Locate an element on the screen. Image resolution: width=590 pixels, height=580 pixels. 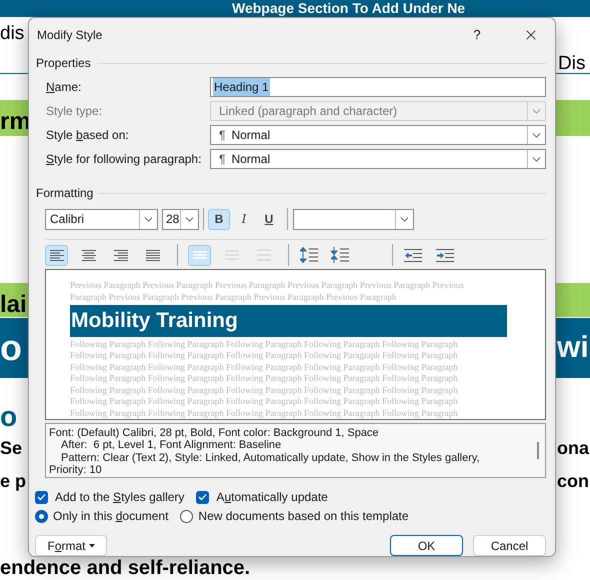
document-text: endence and self-reliance. is located at coordinates (125, 568).